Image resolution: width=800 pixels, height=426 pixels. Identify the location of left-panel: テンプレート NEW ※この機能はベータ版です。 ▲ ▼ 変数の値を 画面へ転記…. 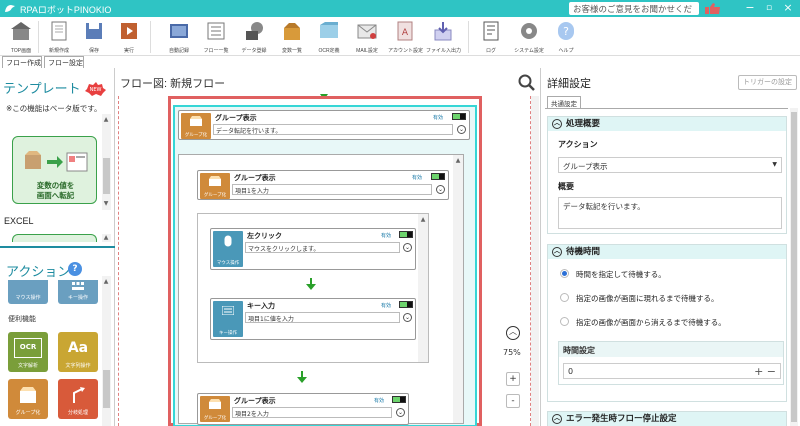
(57, 247).